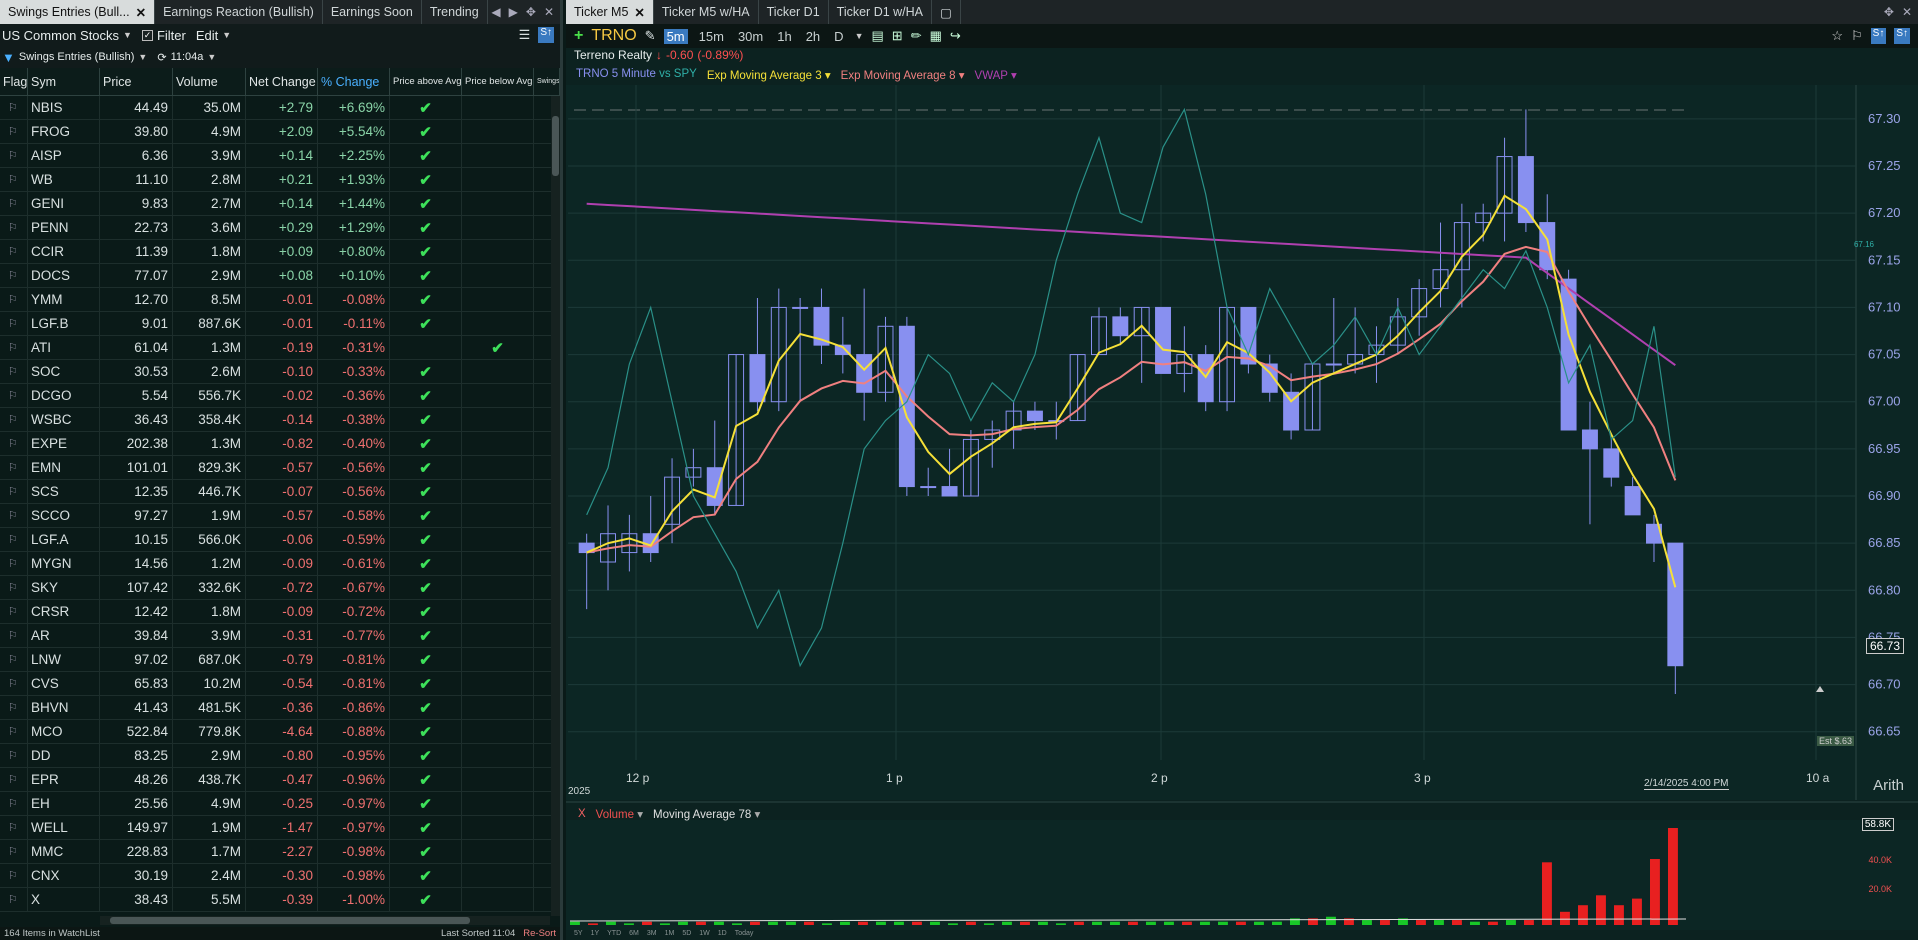 The width and height of the screenshot is (1918, 940). What do you see at coordinates (280, 492) in the screenshot?
I see `table-row: ⚐ SCS 12.35 446.7K -0.07 -0.56% ✔` at bounding box center [280, 492].